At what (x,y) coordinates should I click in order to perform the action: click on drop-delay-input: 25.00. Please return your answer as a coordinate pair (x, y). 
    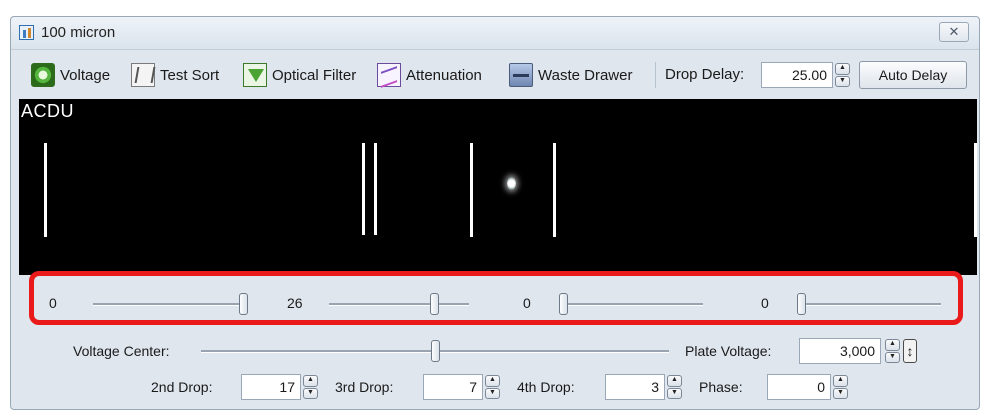
    Looking at the image, I should click on (797, 75).